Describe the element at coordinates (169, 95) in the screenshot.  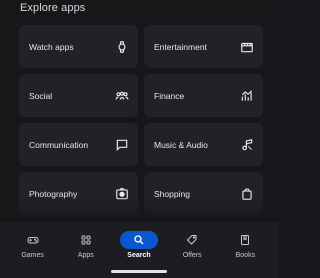
I see `category-label: Finance` at that location.